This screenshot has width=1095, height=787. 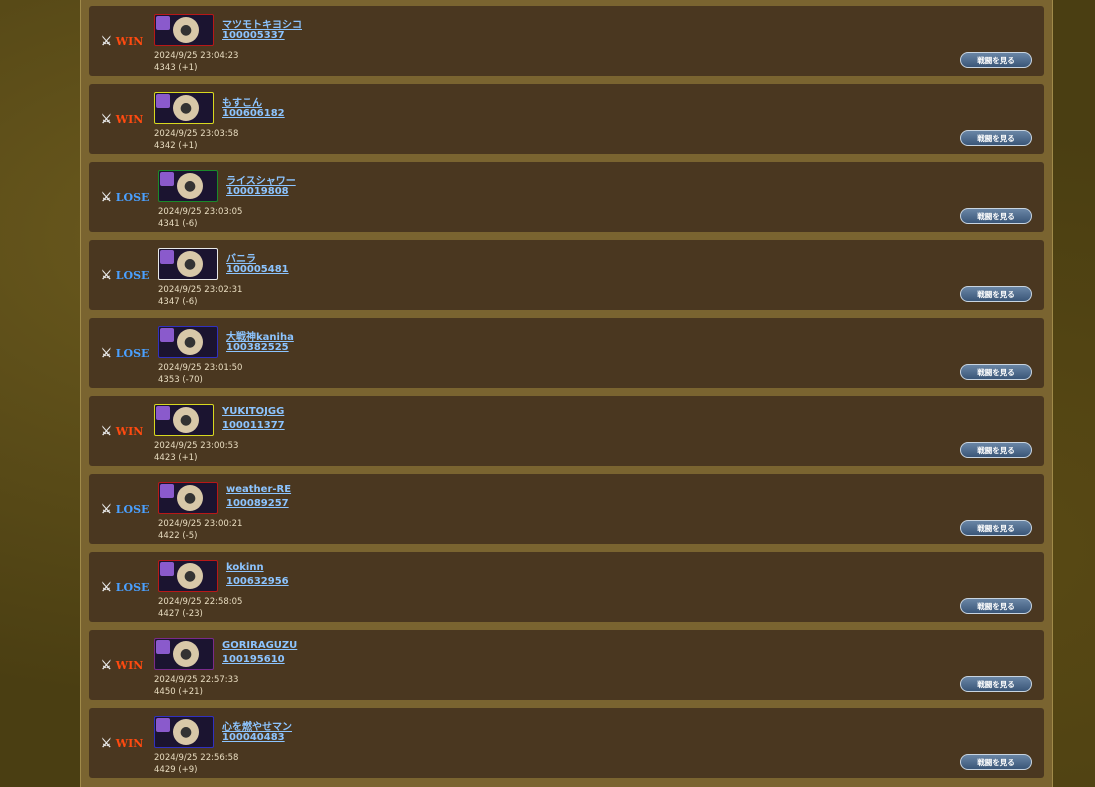 What do you see at coordinates (200, 290) in the screenshot?
I see `battle-datetime: 2024/9/25 23:02:31` at bounding box center [200, 290].